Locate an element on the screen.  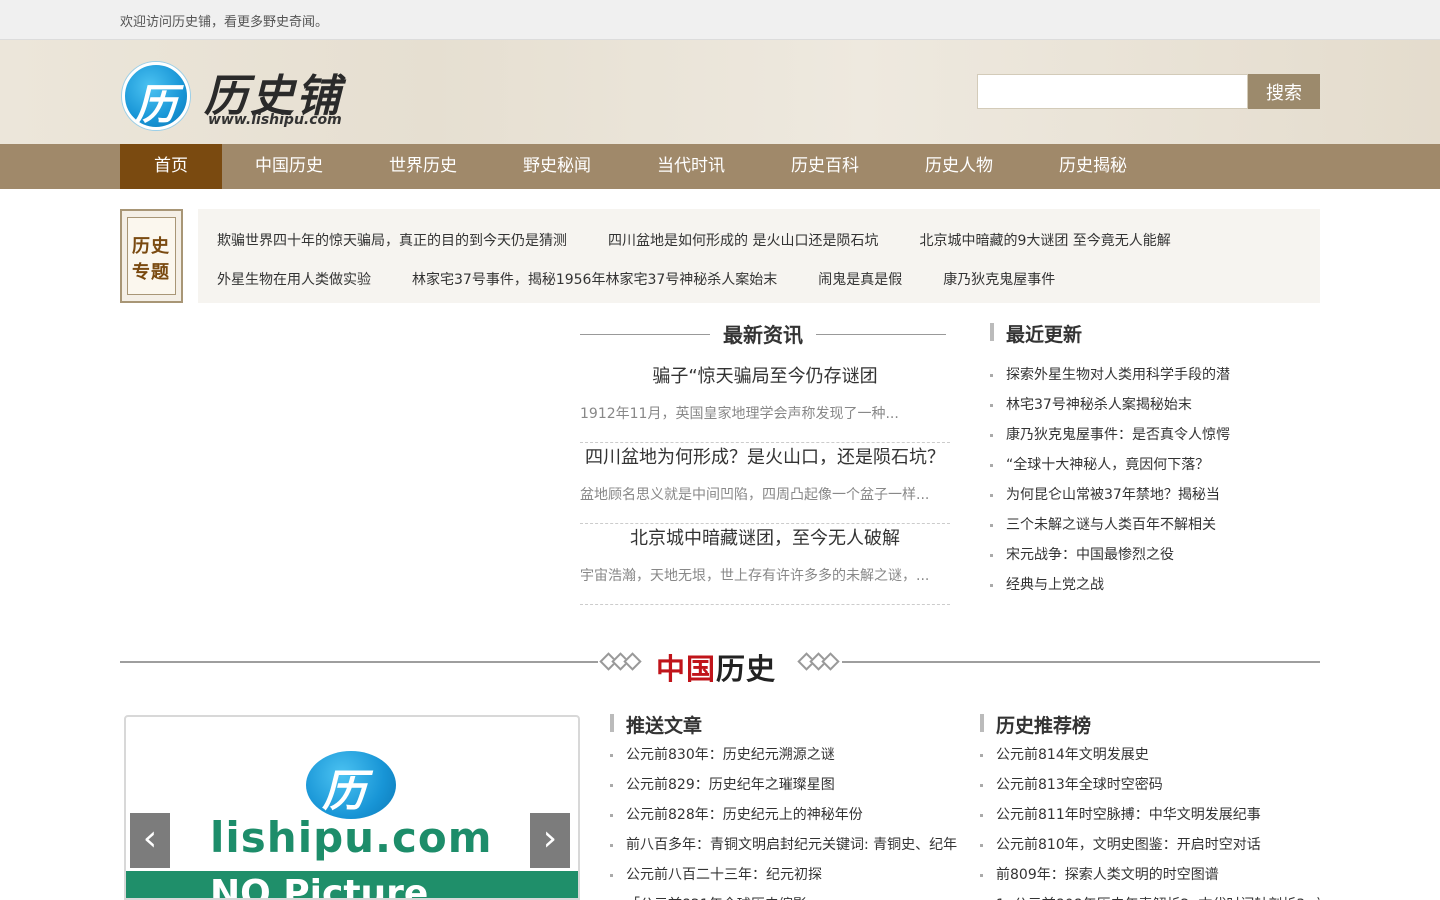
logo-url: www.lishipu.com is located at coordinates (275, 120).